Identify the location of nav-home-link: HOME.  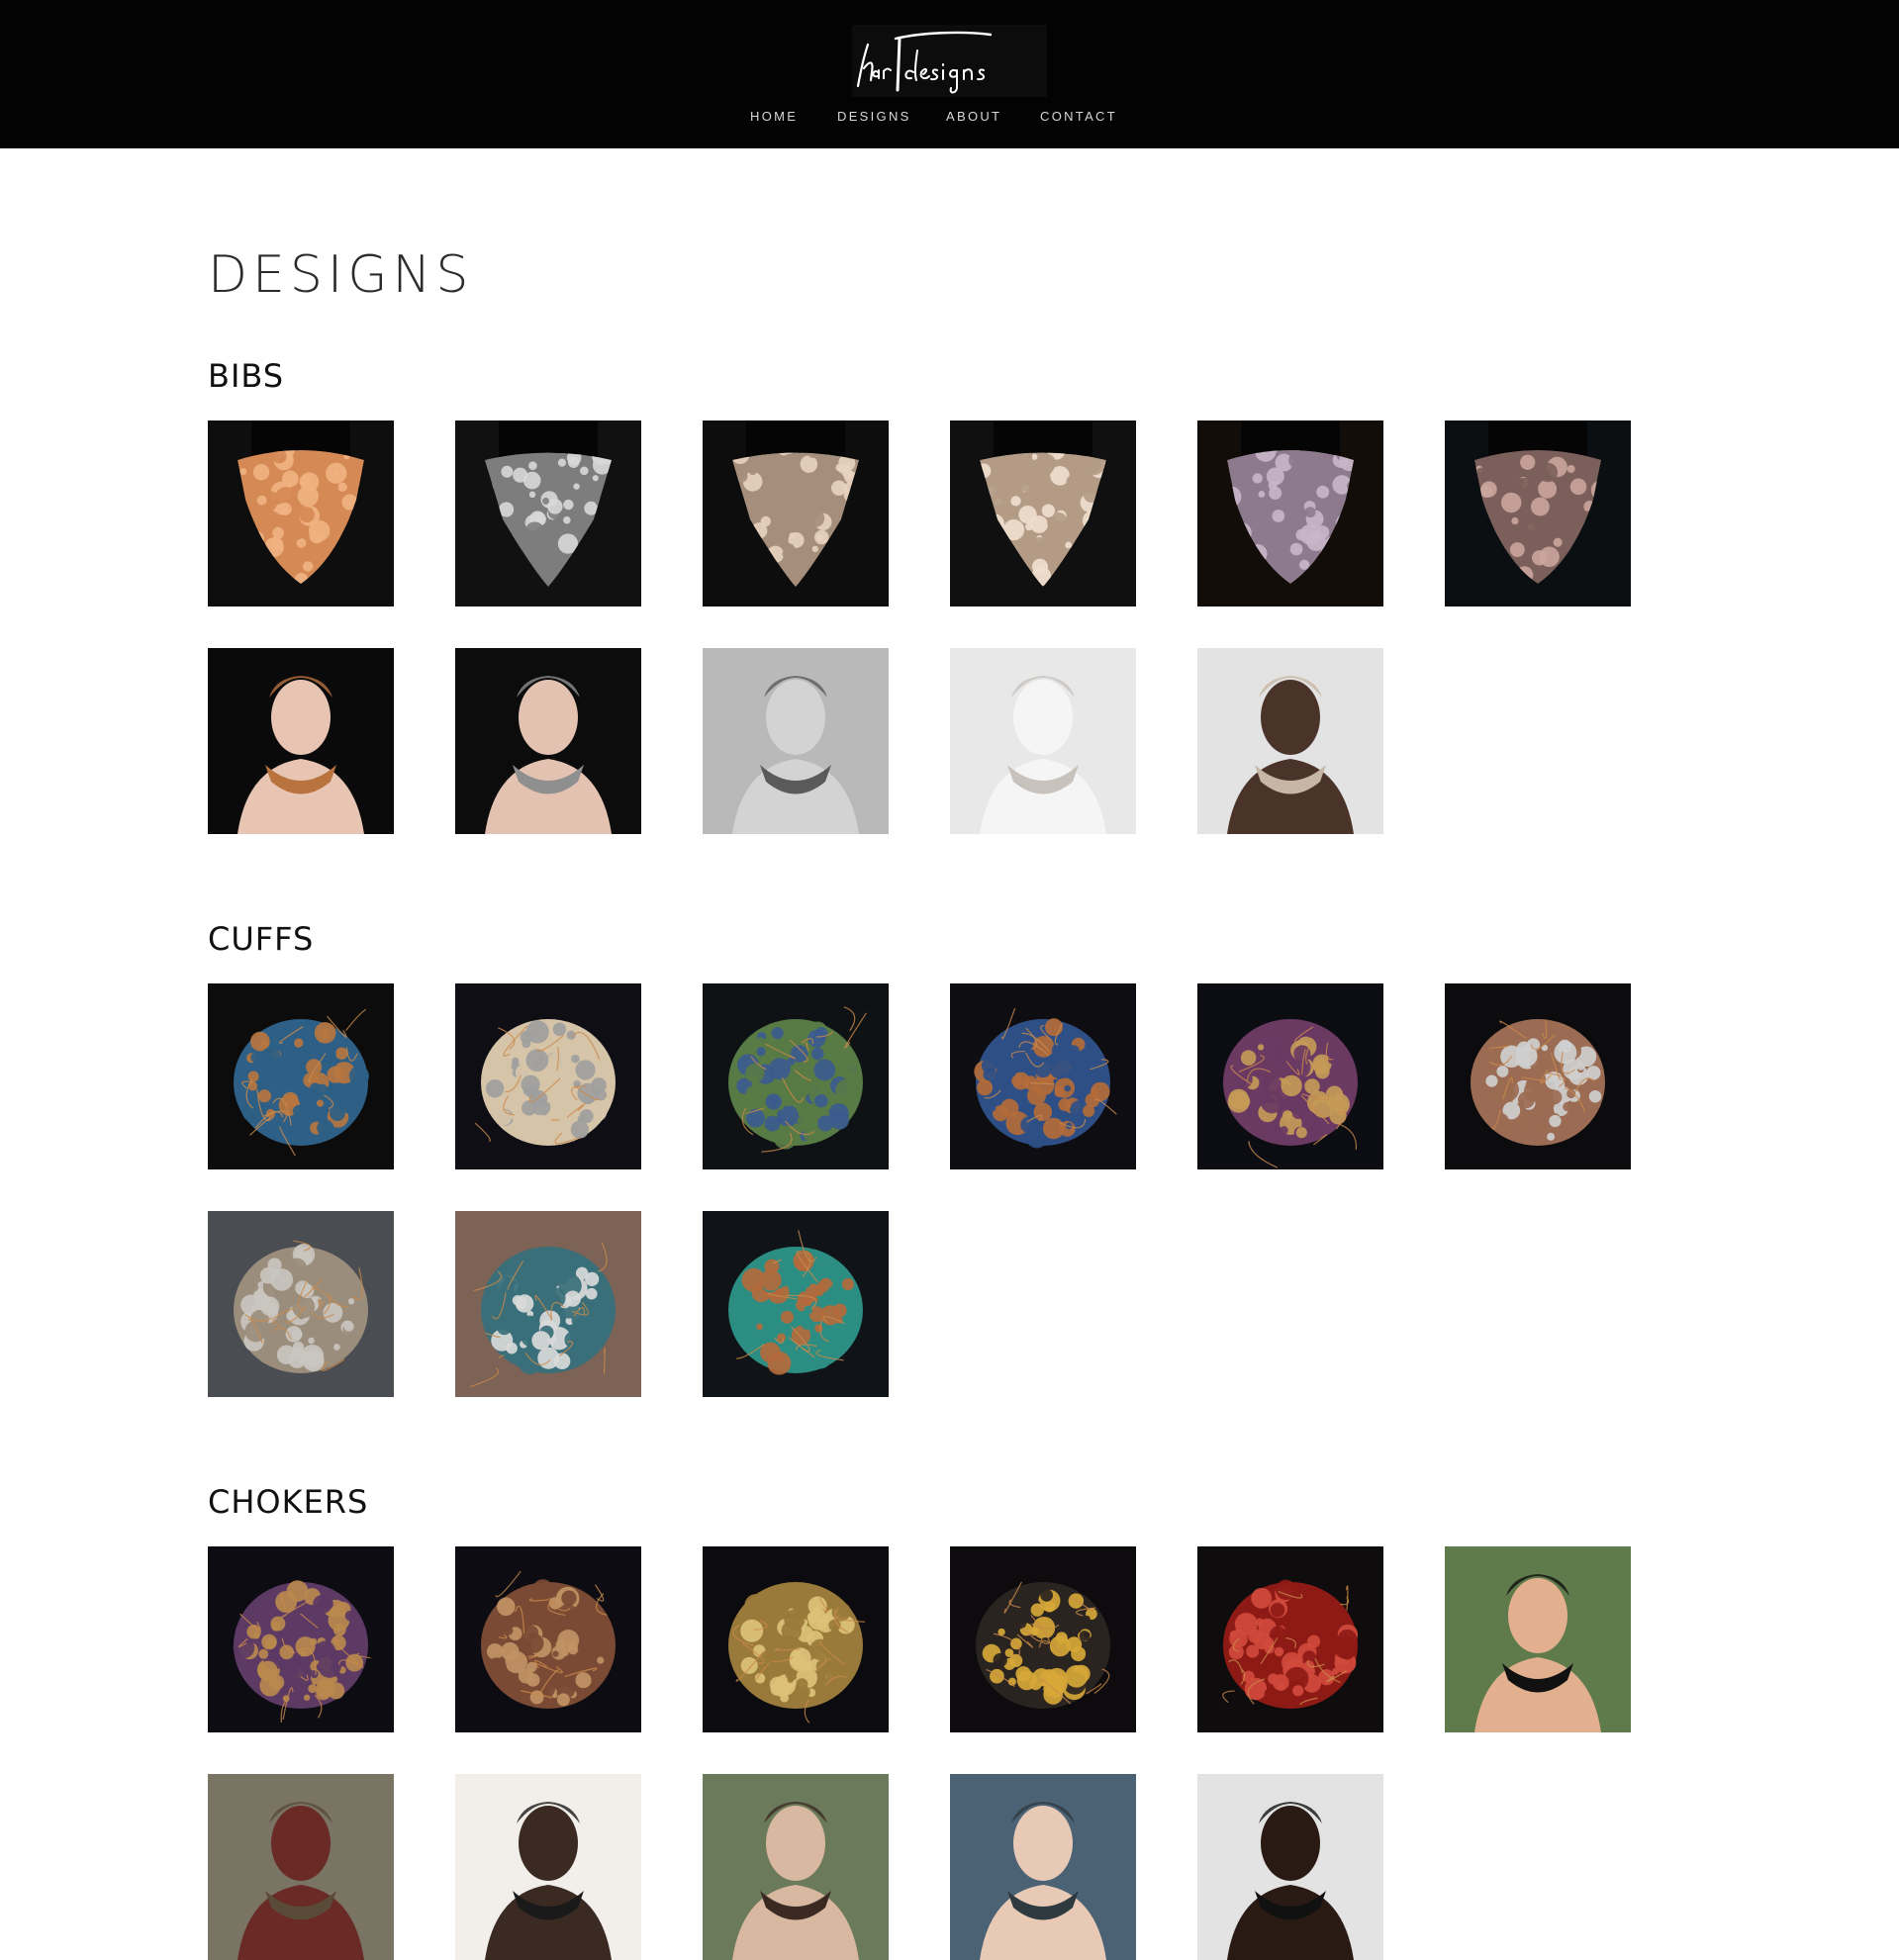
(774, 117).